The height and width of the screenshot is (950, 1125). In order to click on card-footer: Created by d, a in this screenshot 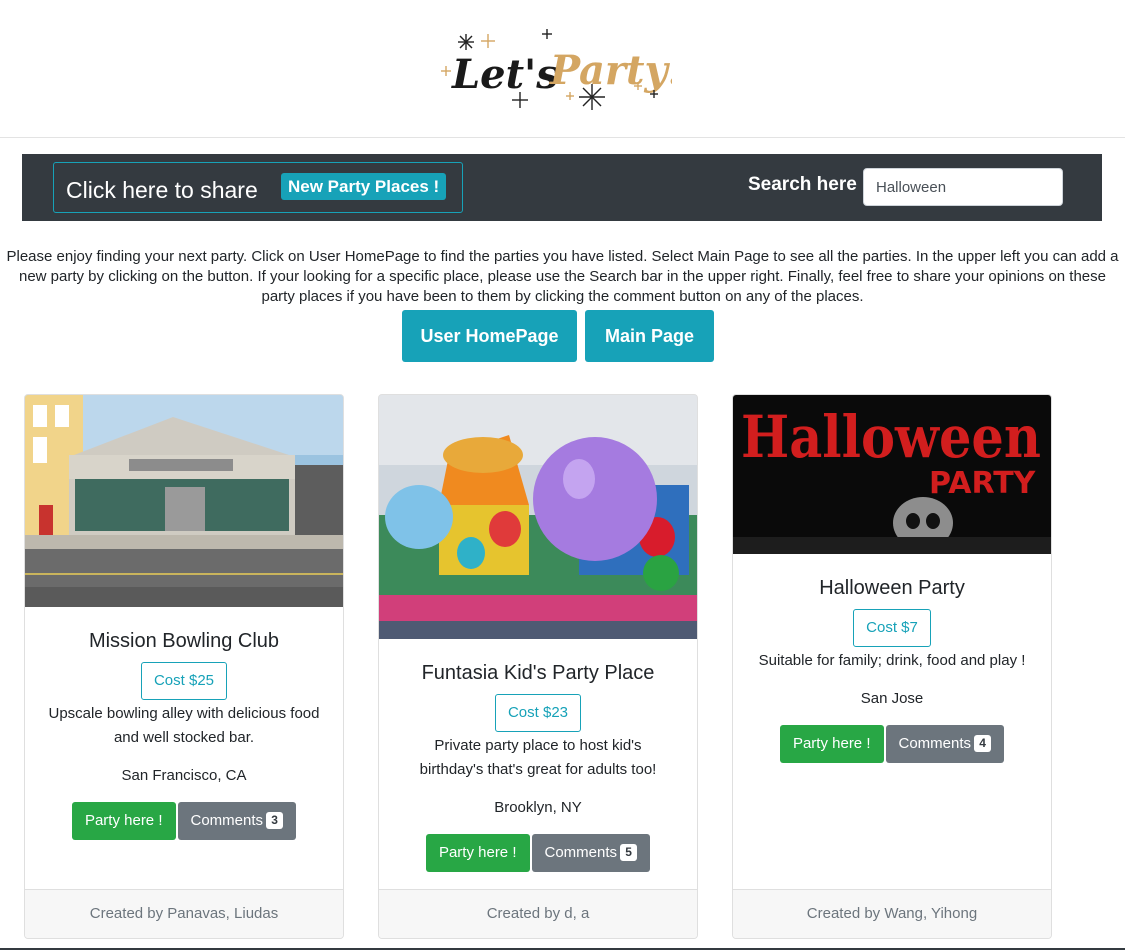, I will do `click(538, 913)`.